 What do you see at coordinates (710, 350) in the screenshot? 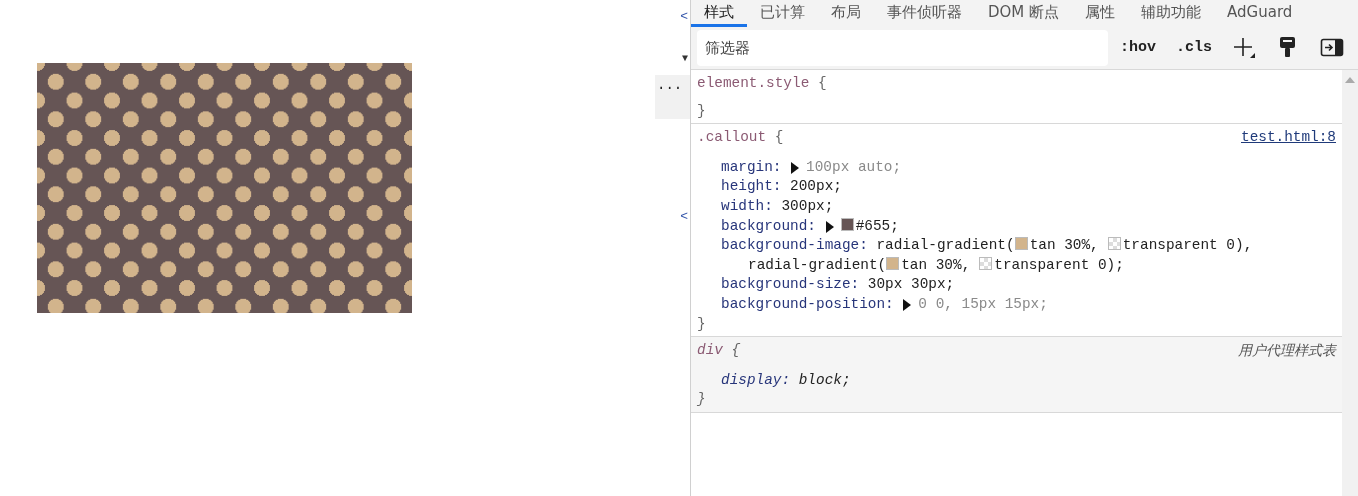
I see `css-selector: div` at bounding box center [710, 350].